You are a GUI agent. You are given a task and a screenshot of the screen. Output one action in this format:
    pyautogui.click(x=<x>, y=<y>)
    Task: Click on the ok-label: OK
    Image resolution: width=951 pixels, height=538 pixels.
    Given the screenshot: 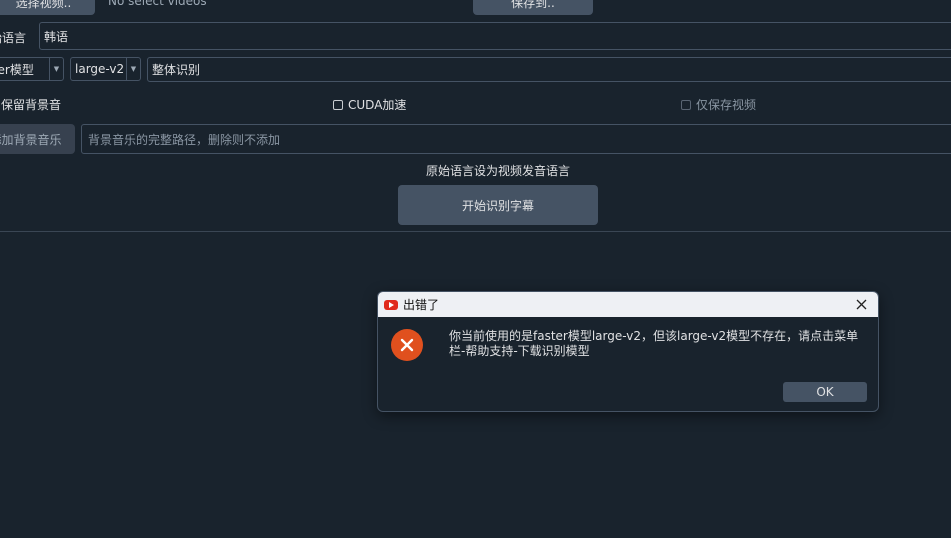 What is the action you would take?
    pyautogui.click(x=825, y=392)
    